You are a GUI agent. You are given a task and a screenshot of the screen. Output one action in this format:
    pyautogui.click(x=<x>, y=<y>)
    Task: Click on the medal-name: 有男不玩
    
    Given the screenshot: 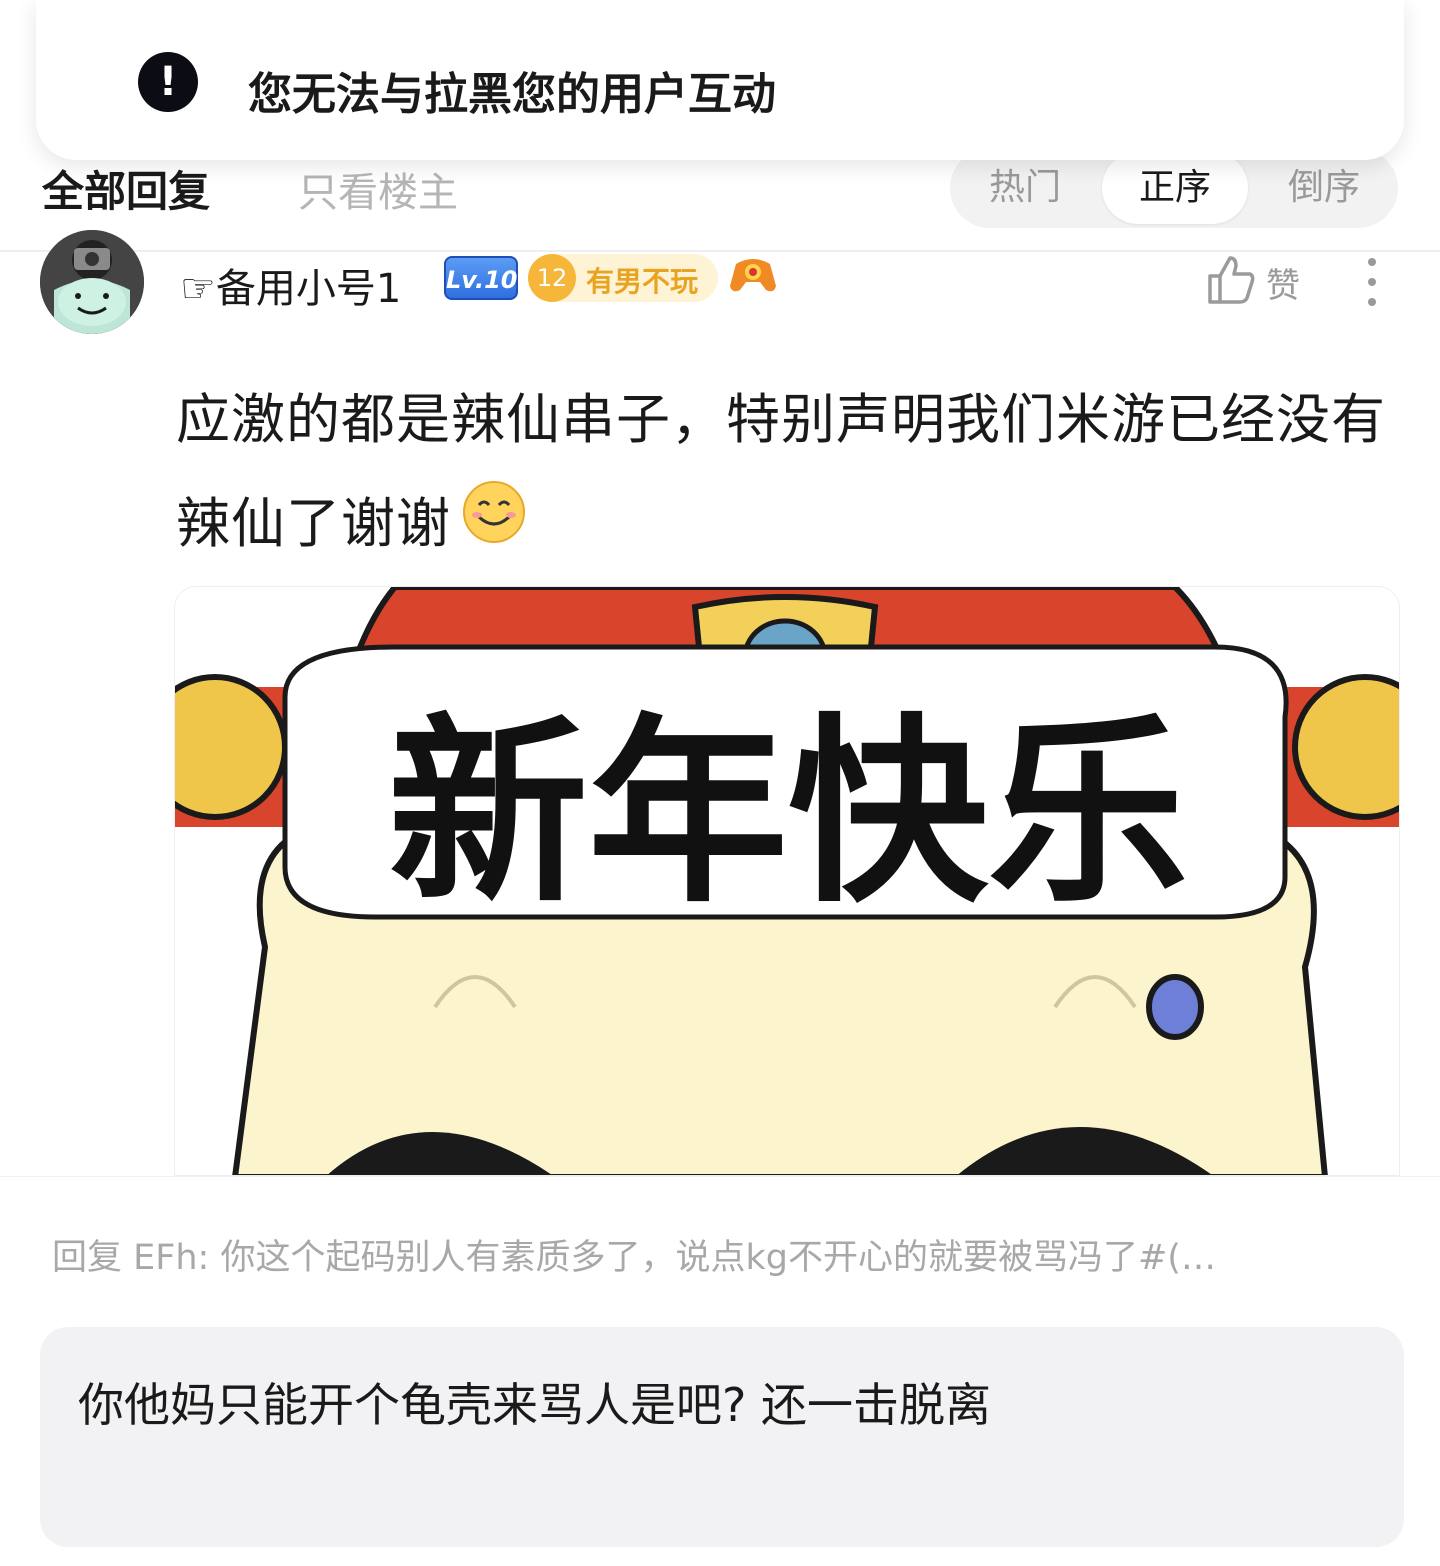 What is the action you would take?
    pyautogui.click(x=642, y=281)
    